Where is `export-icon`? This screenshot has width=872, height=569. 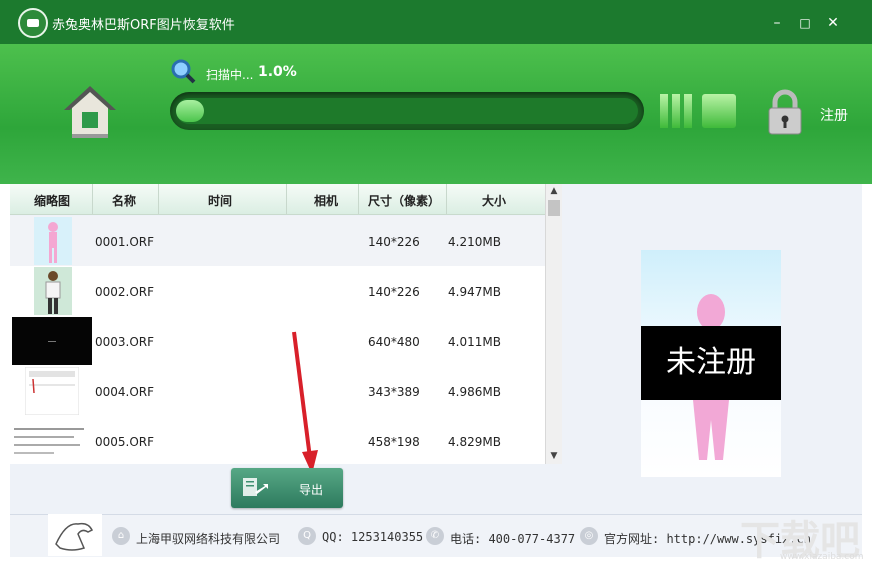 export-icon is located at coordinates (255, 487).